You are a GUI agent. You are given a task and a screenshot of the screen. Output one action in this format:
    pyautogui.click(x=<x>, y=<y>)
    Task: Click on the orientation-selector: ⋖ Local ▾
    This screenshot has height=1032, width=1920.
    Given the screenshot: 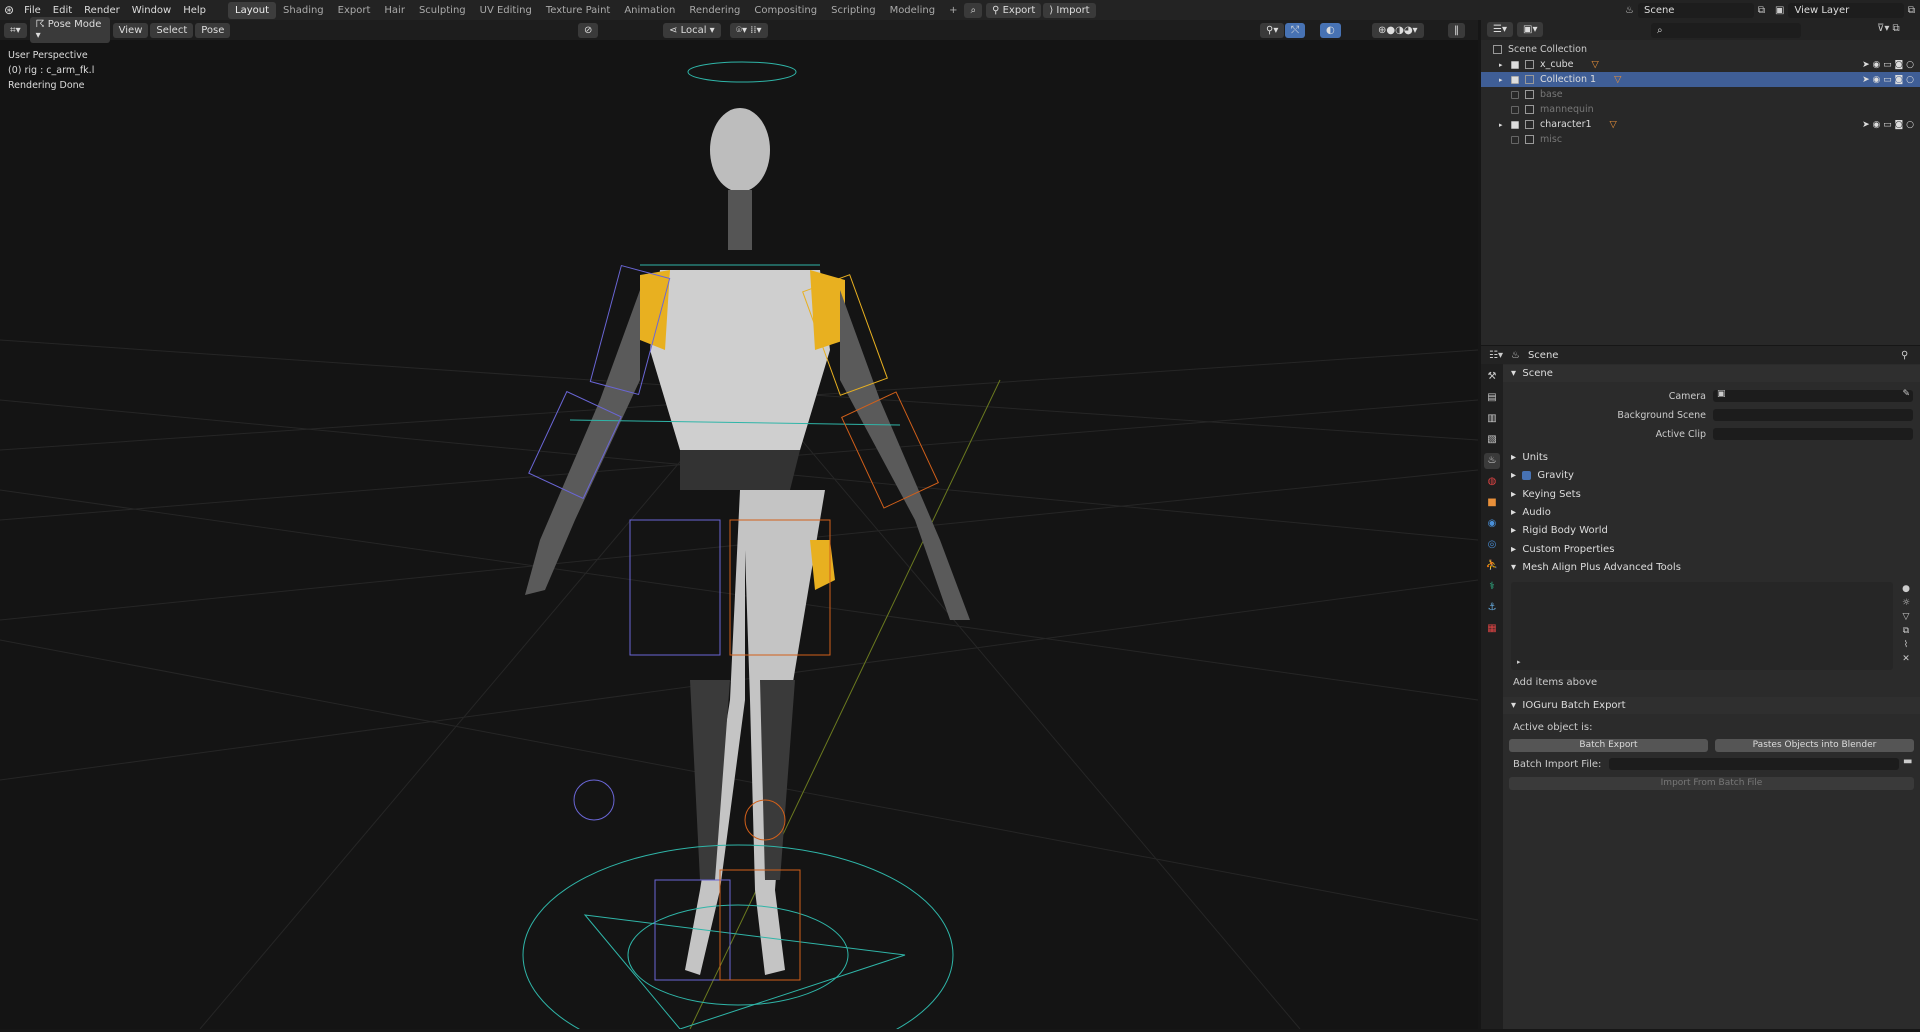 What is the action you would take?
    pyautogui.click(x=692, y=30)
    